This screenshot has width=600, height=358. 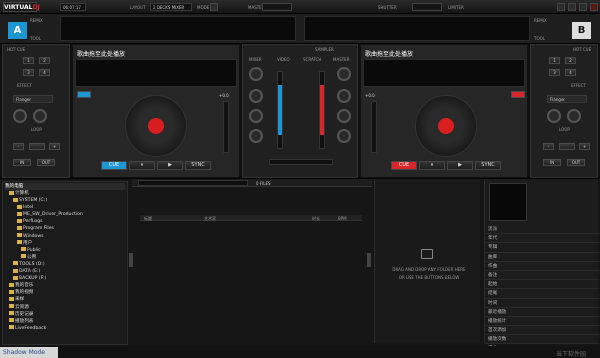 What do you see at coordinates (256, 136) in the screenshot?
I see `eq-low-a` at bounding box center [256, 136].